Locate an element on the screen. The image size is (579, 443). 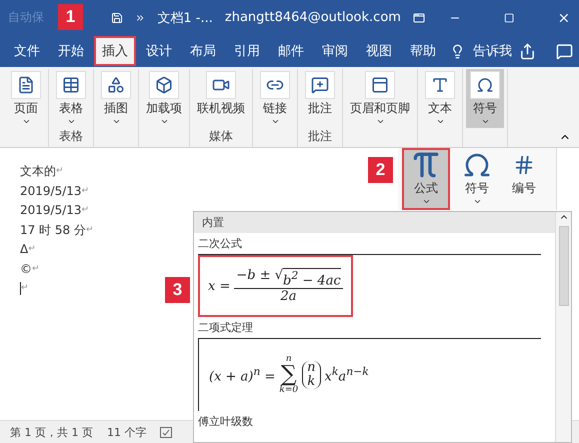
ribbon-button: 页眉和页脚 is located at coordinates (380, 98).